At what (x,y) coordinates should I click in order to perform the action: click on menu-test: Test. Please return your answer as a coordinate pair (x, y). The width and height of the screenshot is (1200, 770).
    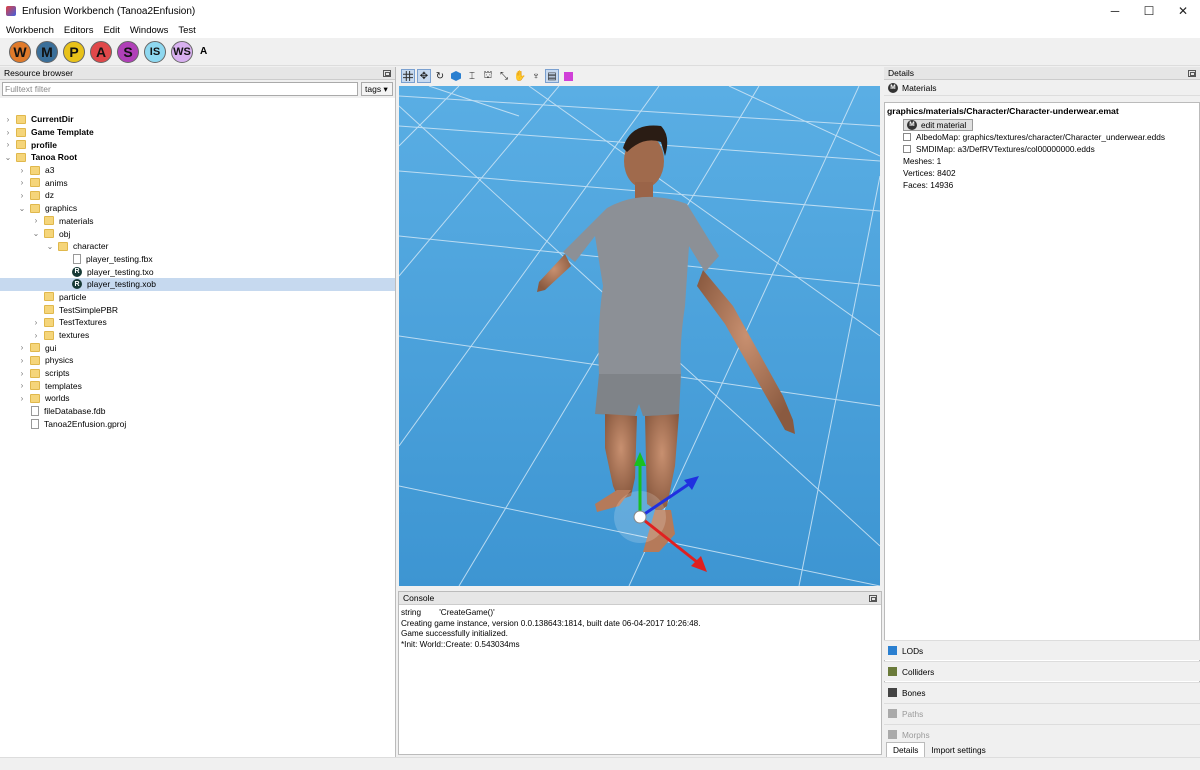
    Looking at the image, I should click on (186, 30).